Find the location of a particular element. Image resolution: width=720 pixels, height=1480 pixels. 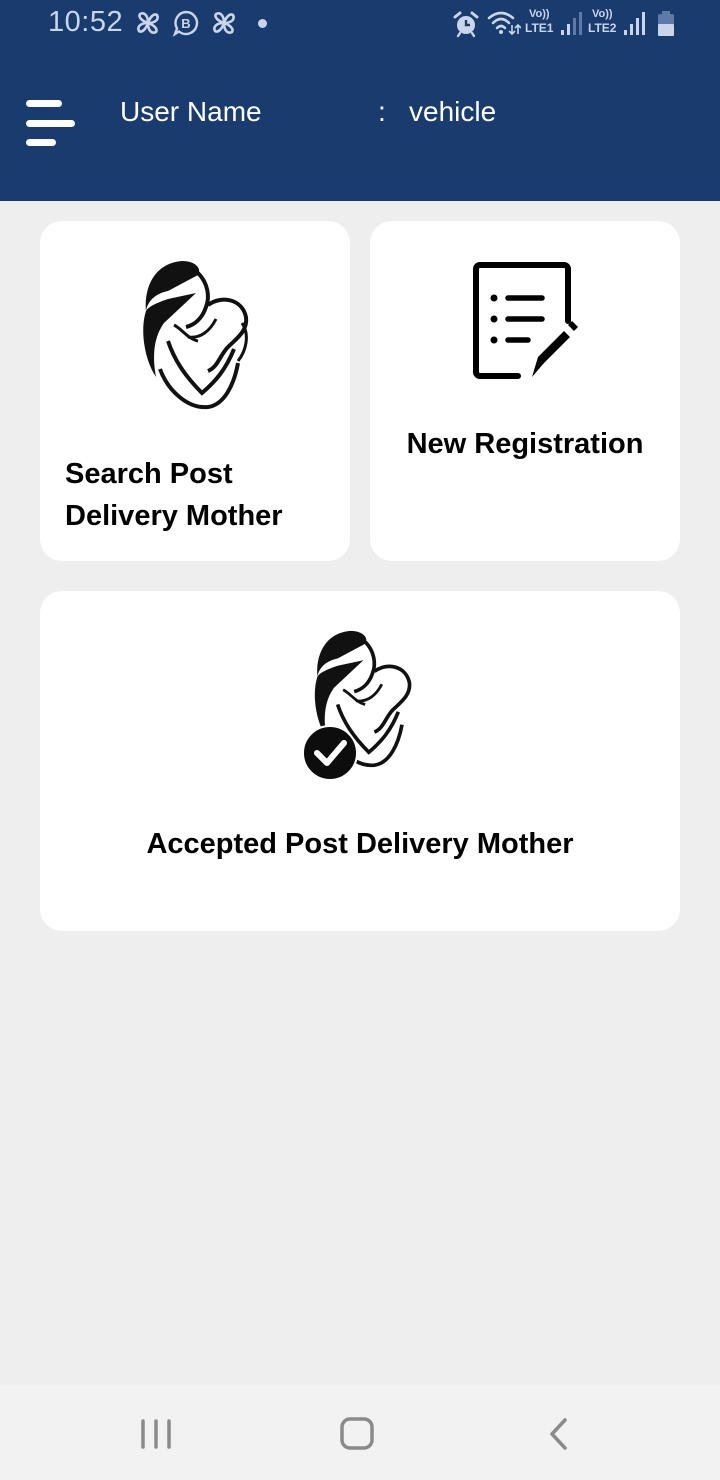

volte-lte1-signal-icon: Vo)) LTE1 is located at coordinates (555, 23).